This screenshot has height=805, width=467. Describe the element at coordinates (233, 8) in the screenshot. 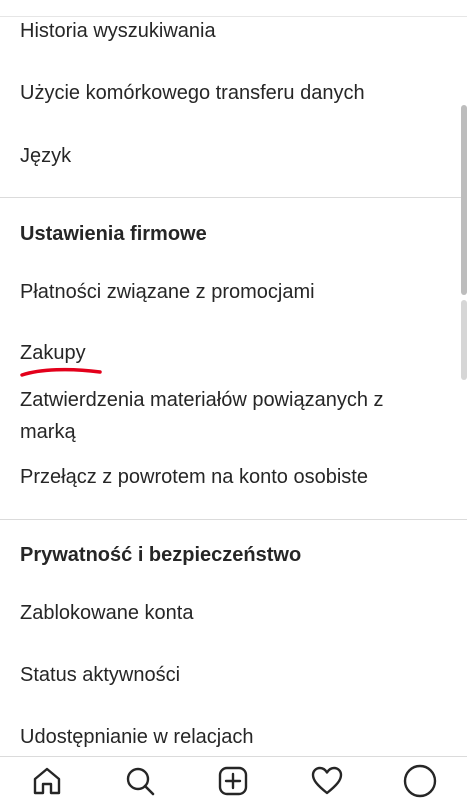

I see `top-divider` at that location.